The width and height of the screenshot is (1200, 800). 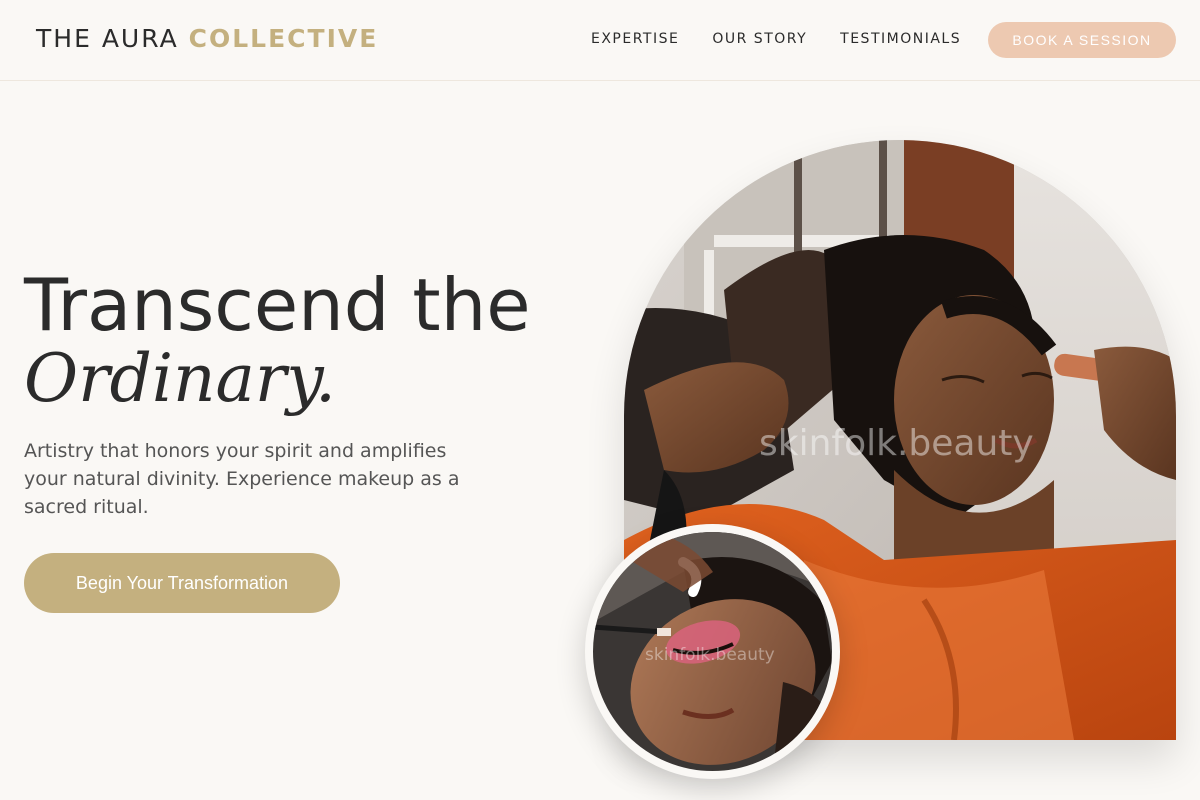 I want to click on brand-logo: THE AURA COLLECTIVE, so click(x=207, y=38).